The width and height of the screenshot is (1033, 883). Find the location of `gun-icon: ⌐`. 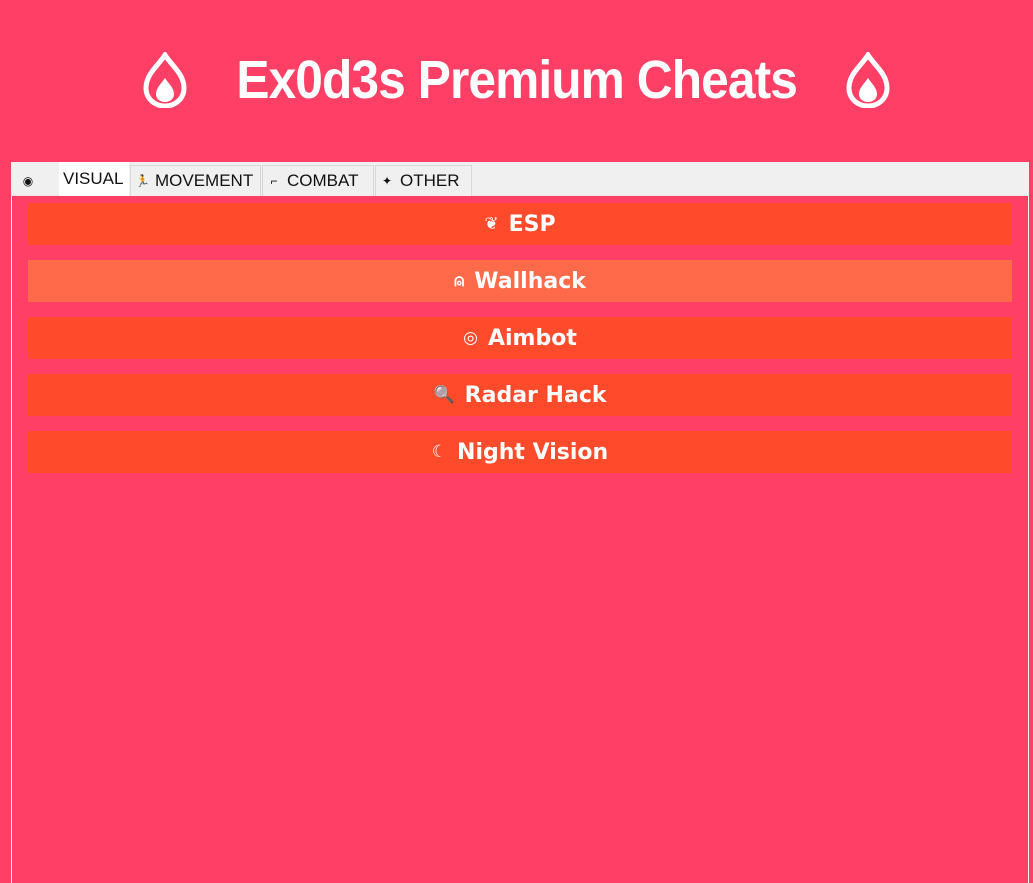

gun-icon: ⌐ is located at coordinates (274, 181).